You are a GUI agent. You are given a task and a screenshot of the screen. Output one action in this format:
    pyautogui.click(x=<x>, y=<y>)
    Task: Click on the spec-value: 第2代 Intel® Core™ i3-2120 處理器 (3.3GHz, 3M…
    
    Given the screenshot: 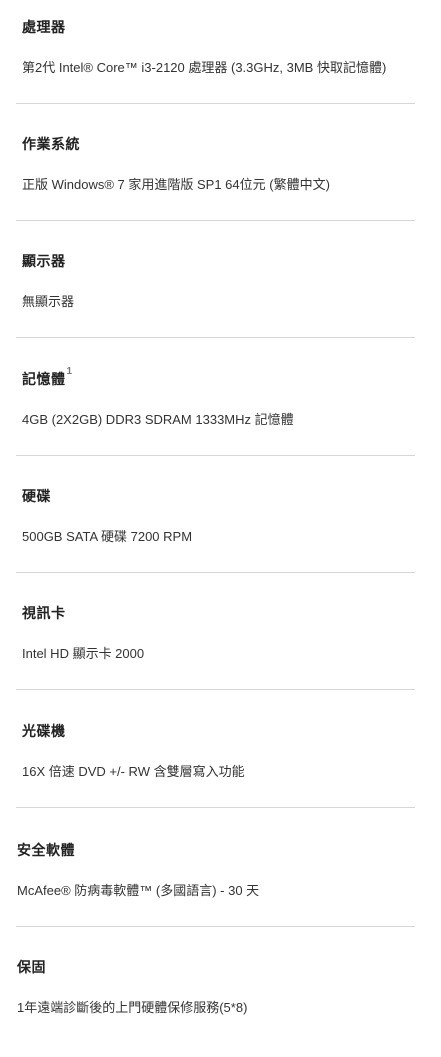 What is the action you would take?
    pyautogui.click(x=204, y=67)
    